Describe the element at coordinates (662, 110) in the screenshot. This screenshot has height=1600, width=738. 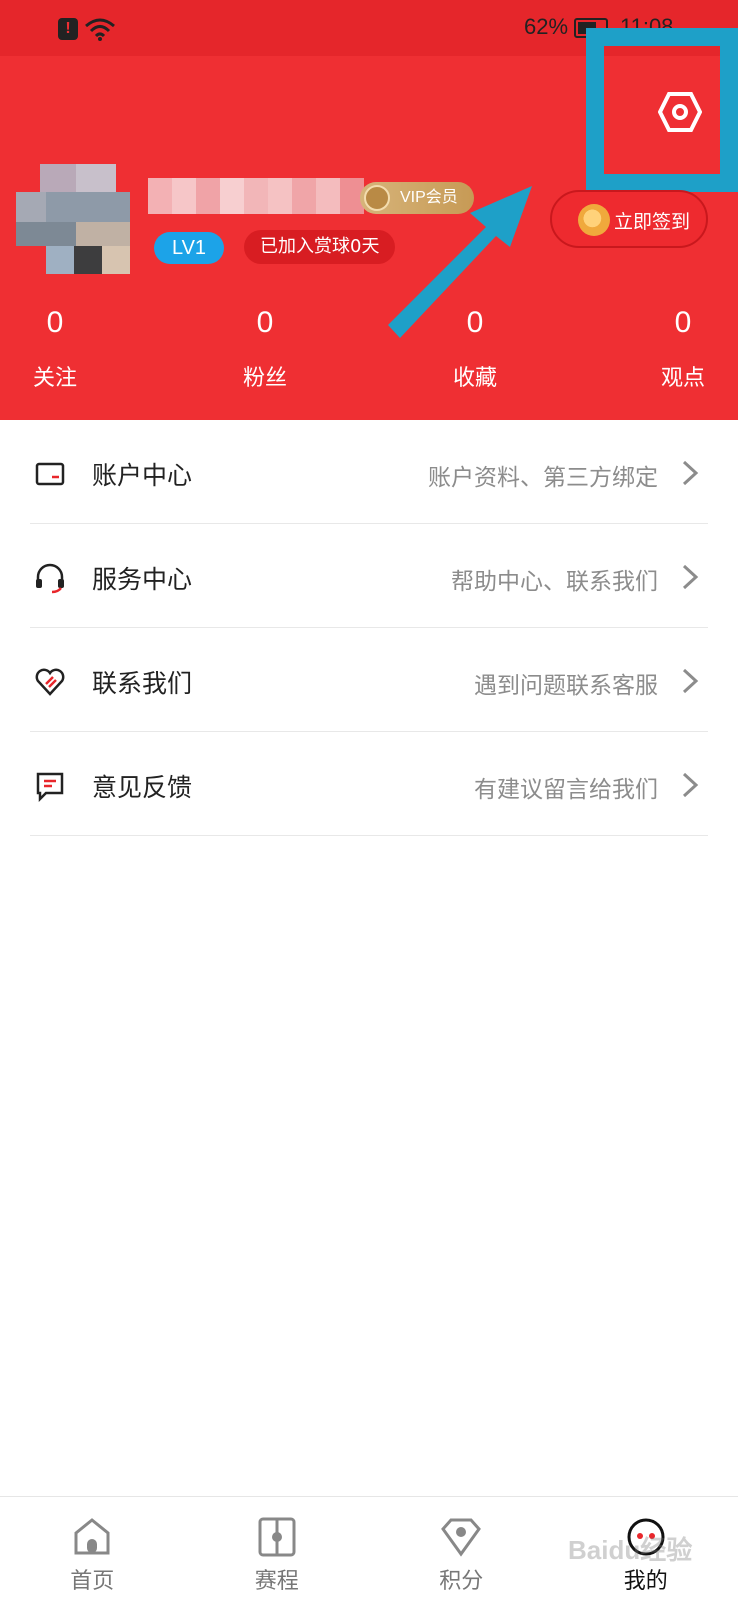
I see `settings-highlight-box` at that location.